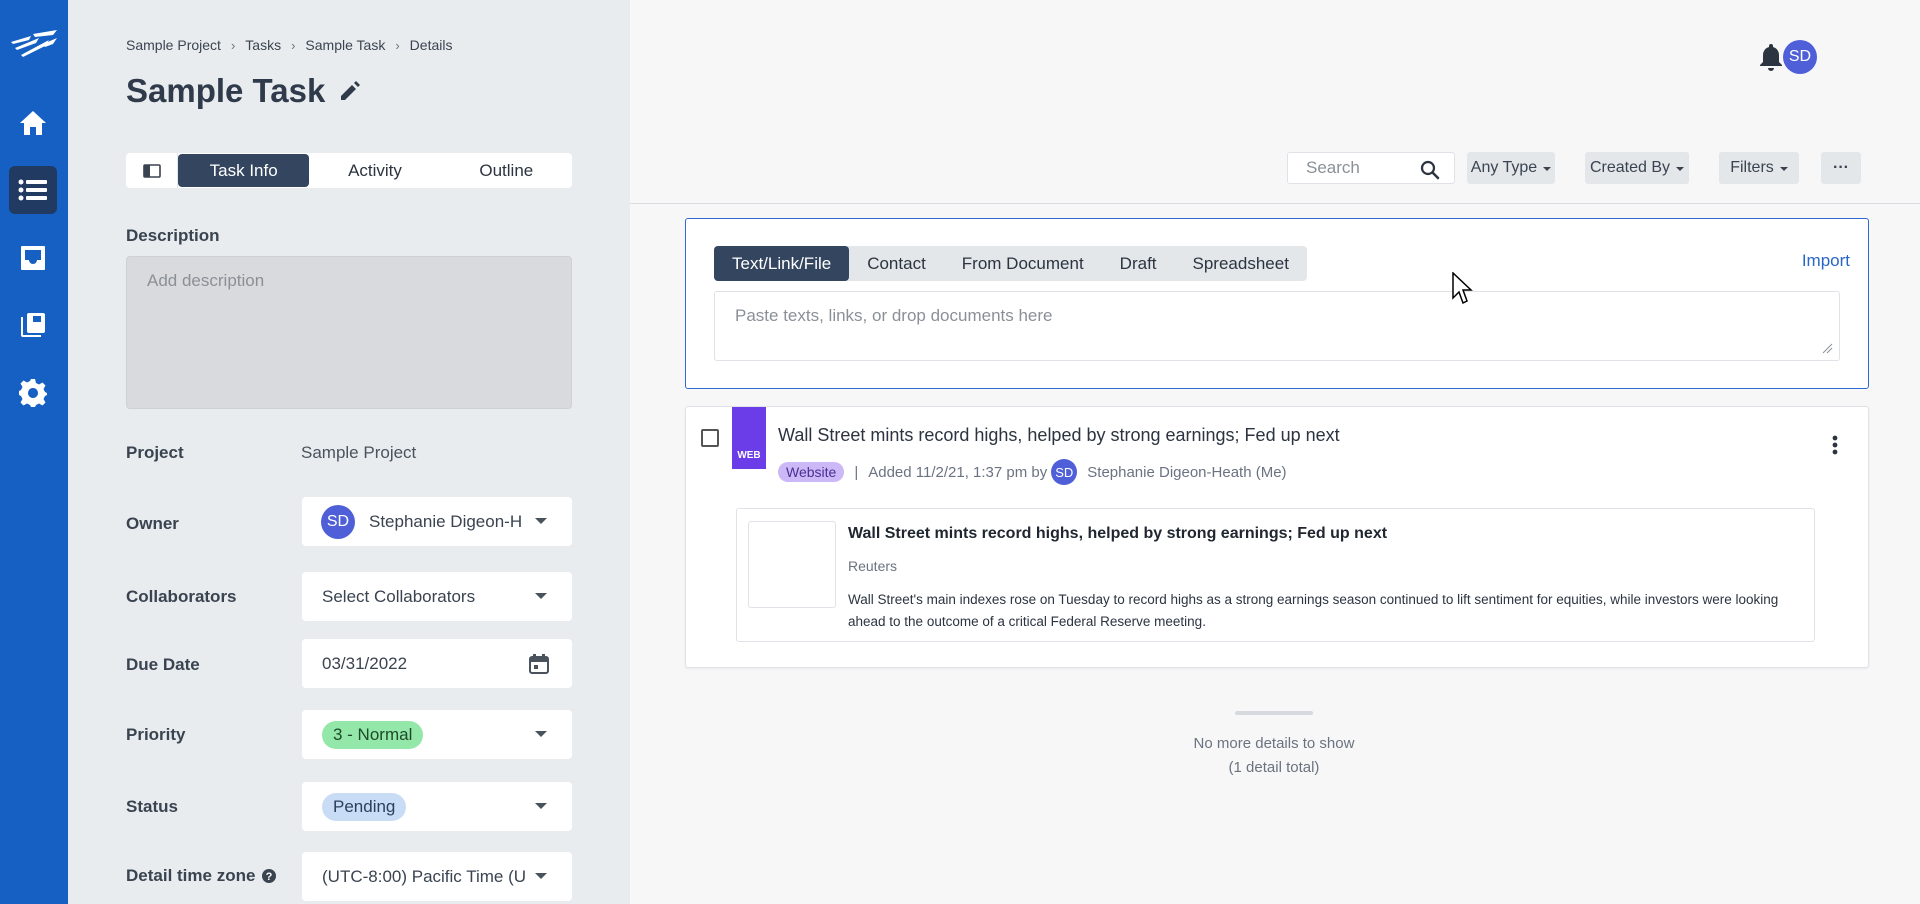  Describe the element at coordinates (338, 521) in the screenshot. I see `owner-avatar: SD` at that location.